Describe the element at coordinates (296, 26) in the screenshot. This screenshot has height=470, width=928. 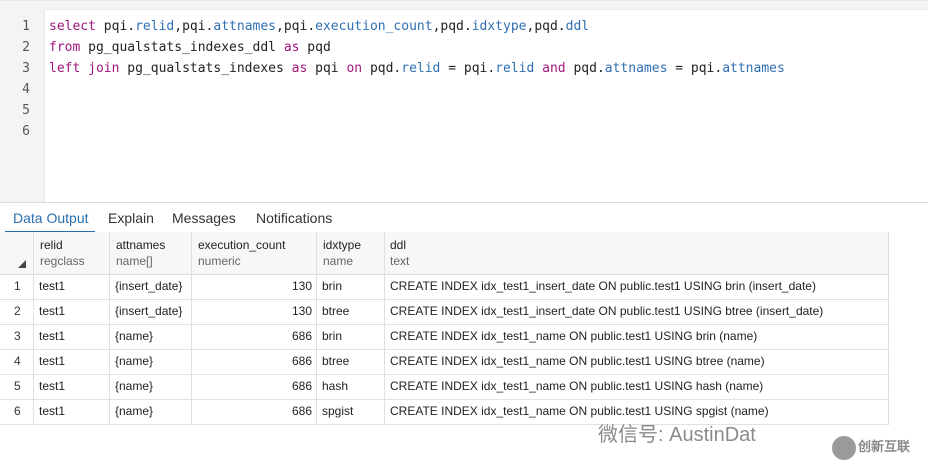
I see `code-token: ,pqi.` at that location.